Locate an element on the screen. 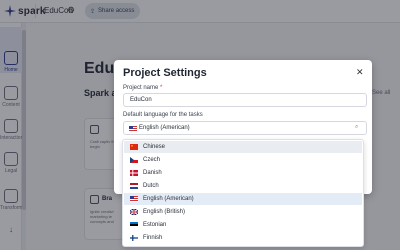 This screenshot has width=400, height=250. language-option-czech: Czech is located at coordinates (243, 160).